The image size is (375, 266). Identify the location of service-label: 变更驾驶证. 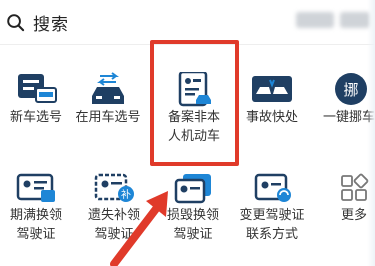
(272, 215).